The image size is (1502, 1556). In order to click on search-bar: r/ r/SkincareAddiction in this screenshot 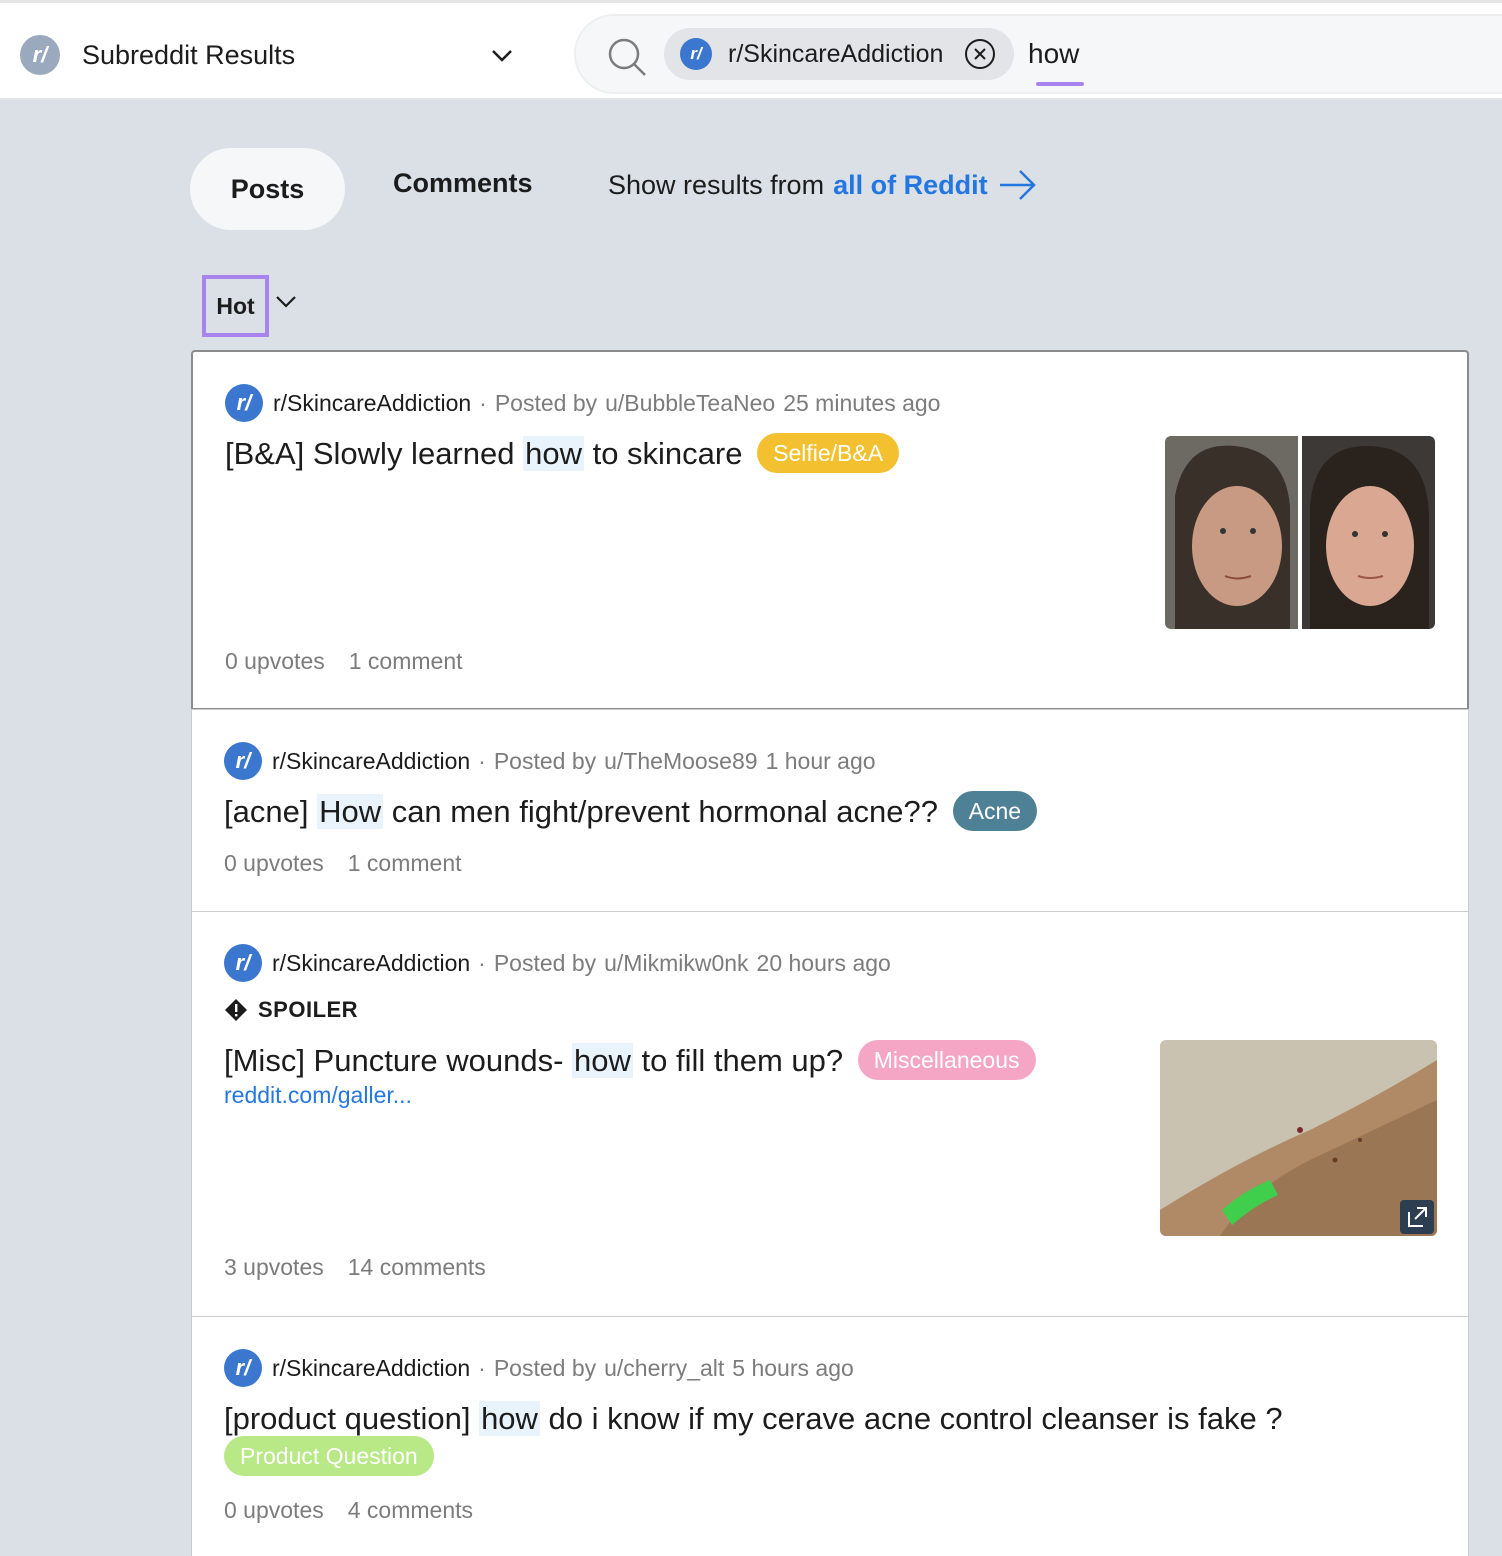, I will do `click(1038, 54)`.